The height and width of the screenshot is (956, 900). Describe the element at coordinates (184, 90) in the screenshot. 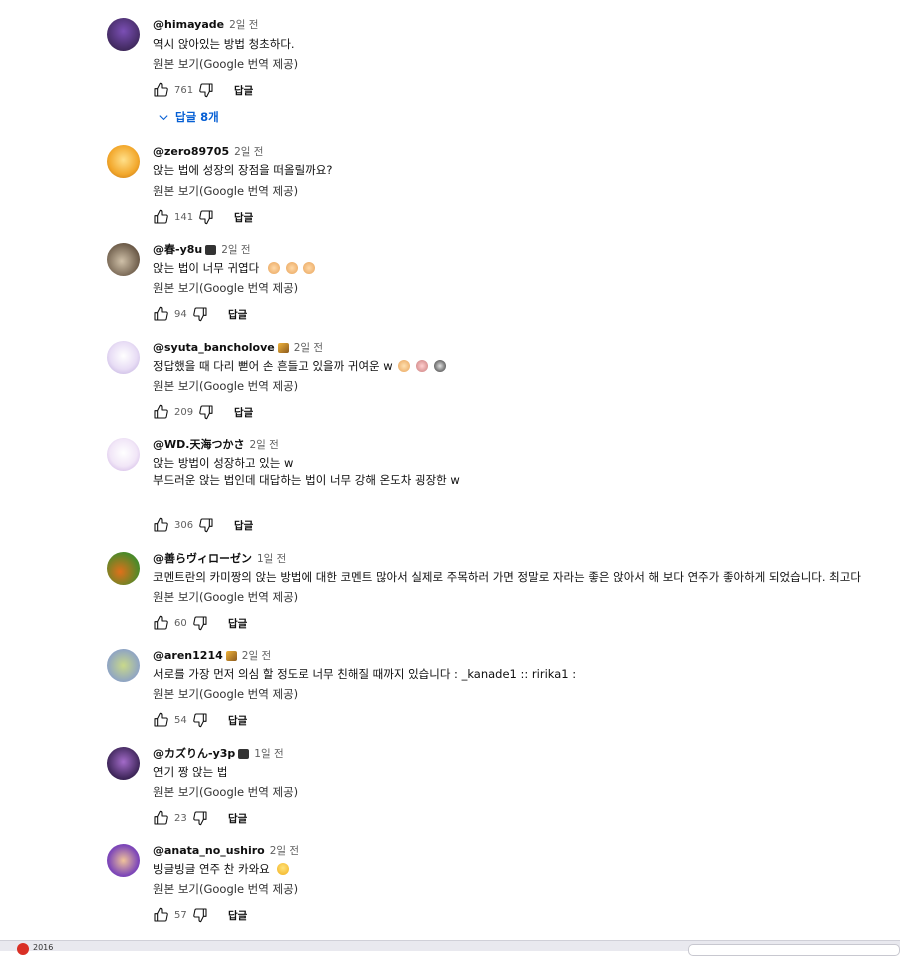

I see `like-count: 761` at that location.